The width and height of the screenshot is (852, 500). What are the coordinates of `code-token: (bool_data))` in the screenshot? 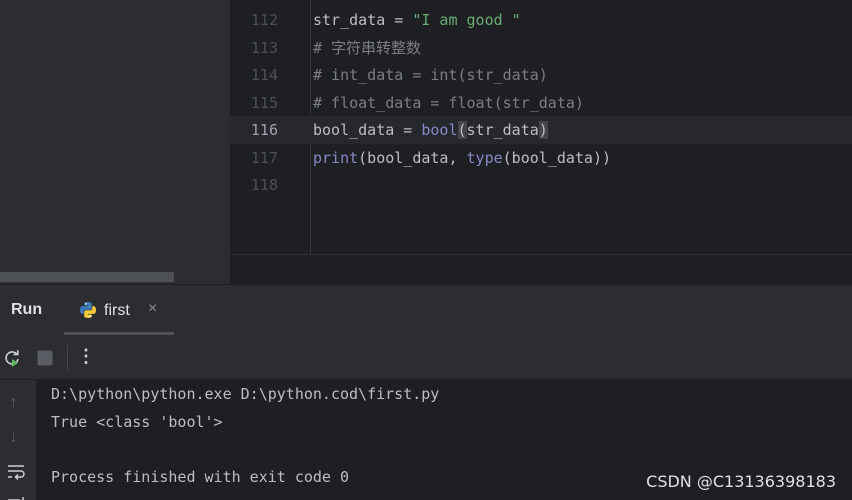 It's located at (557, 157).